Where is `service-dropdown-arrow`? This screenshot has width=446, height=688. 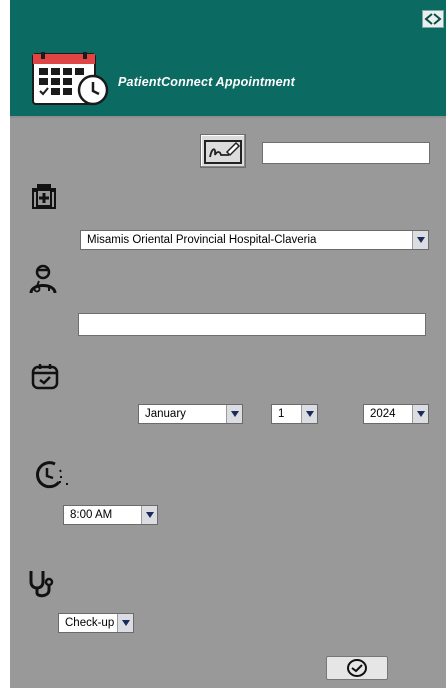
service-dropdown-arrow is located at coordinates (125, 623).